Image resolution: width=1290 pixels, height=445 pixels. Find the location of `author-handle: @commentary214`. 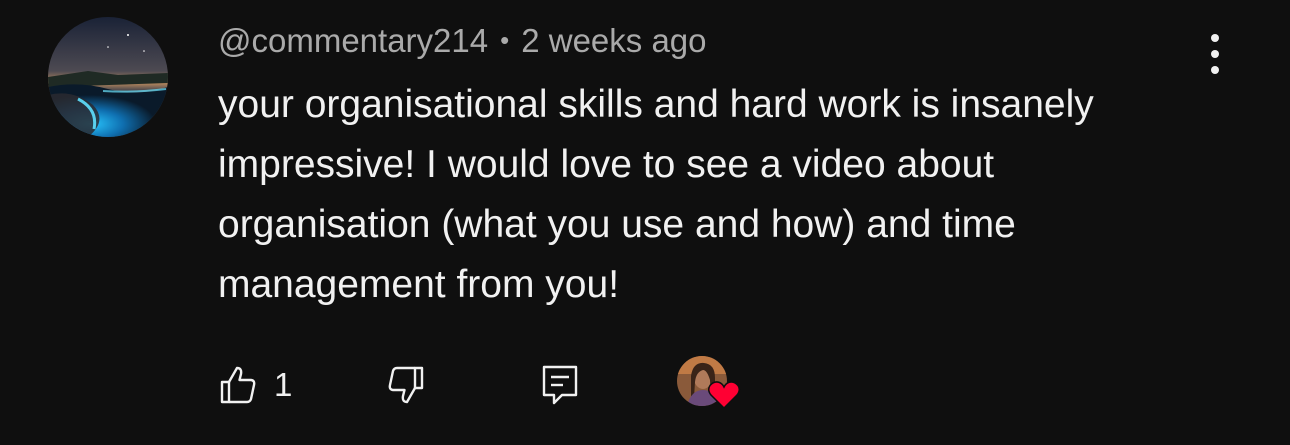

author-handle: @commentary214 is located at coordinates (353, 40).